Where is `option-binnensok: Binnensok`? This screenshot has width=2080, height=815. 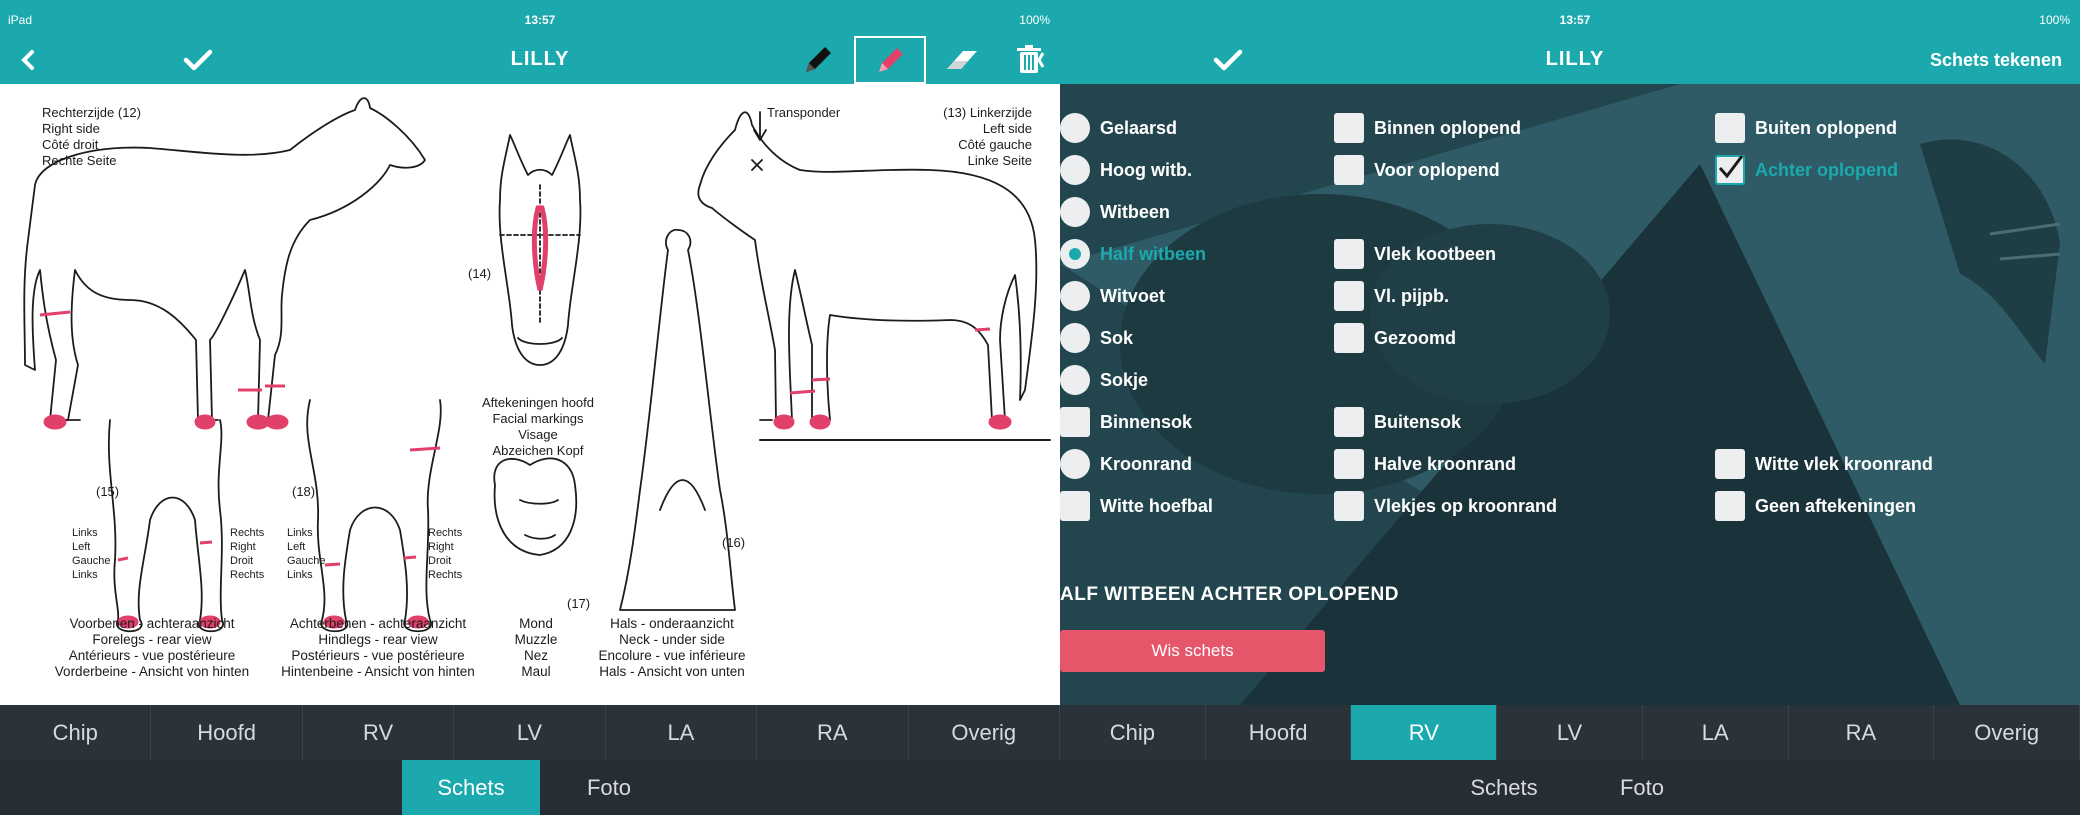 option-binnensok: Binnensok is located at coordinates (1126, 422).